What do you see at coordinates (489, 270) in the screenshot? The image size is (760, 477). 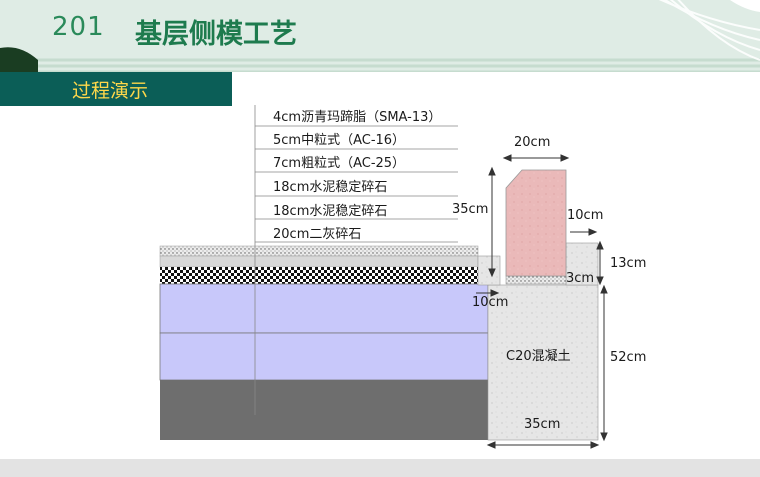 I see `concrete-left-step` at bounding box center [489, 270].